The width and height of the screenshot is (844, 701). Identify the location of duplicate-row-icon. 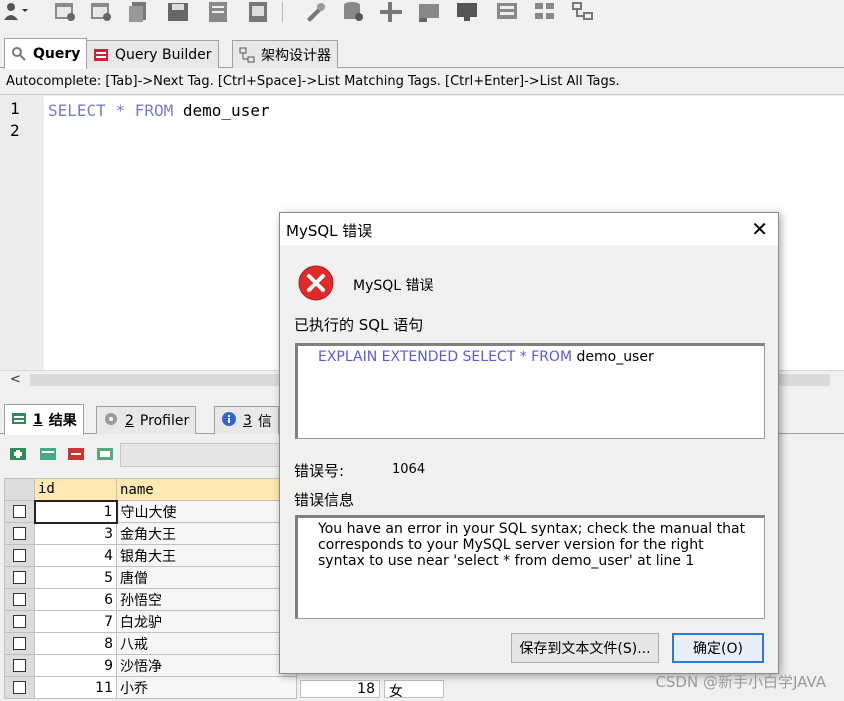
(48, 454).